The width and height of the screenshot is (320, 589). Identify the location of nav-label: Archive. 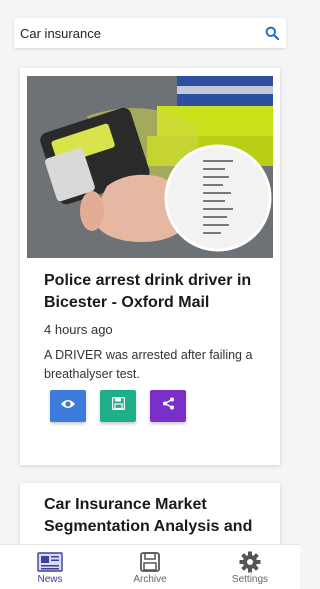
(150, 579).